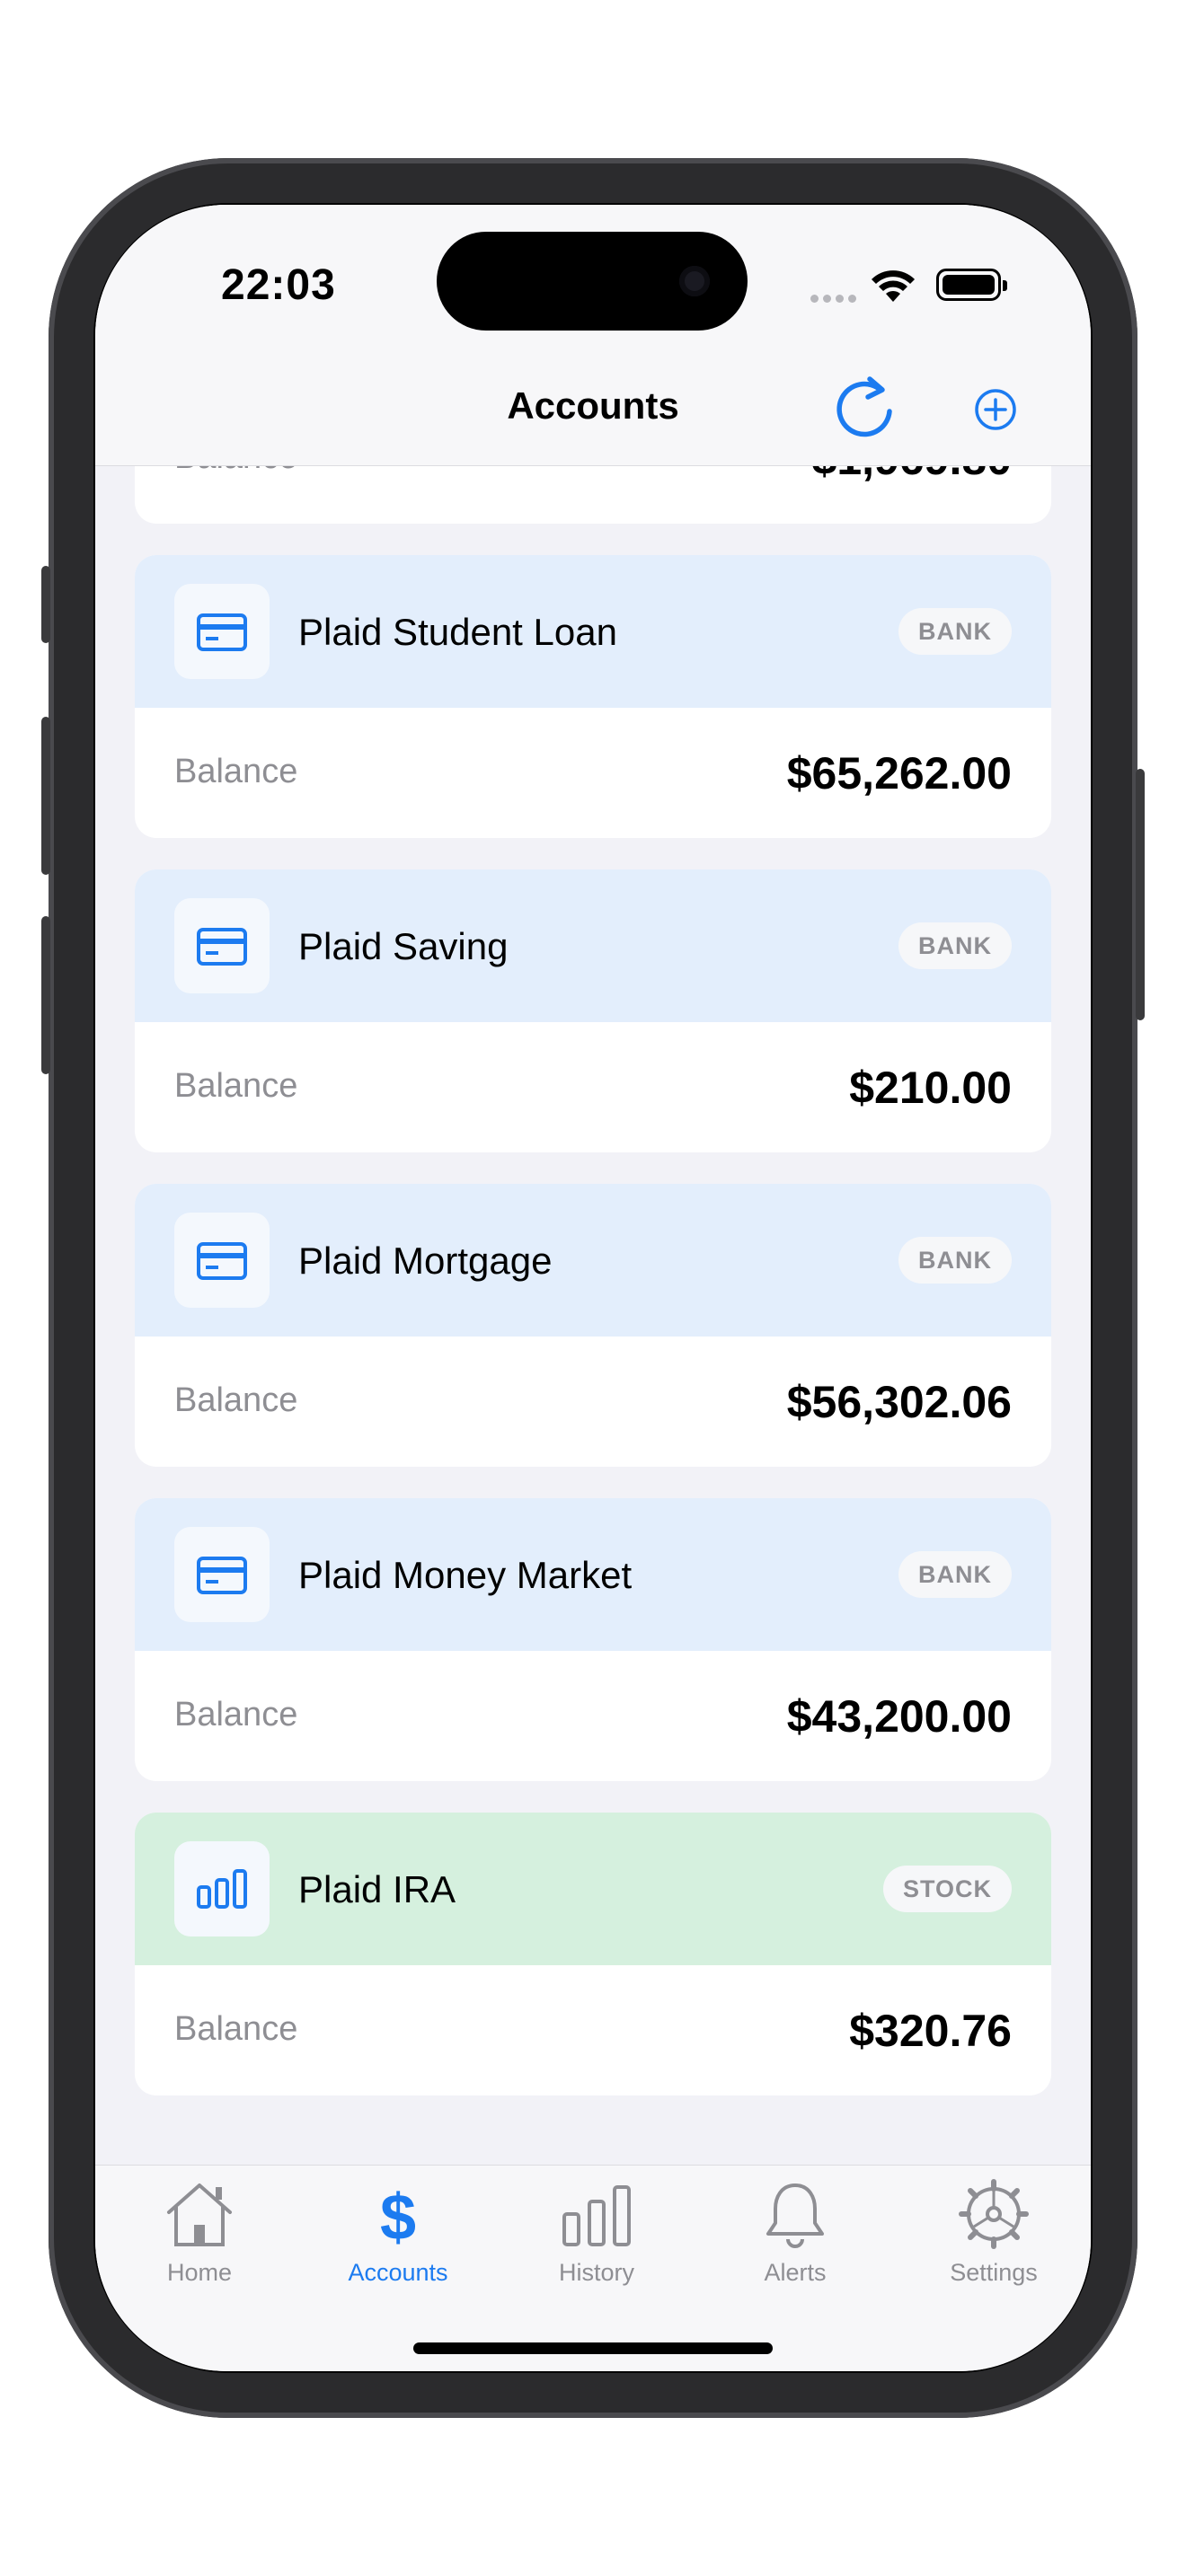  Describe the element at coordinates (899, 773) in the screenshot. I see `balance-value: $65,262.00` at that location.